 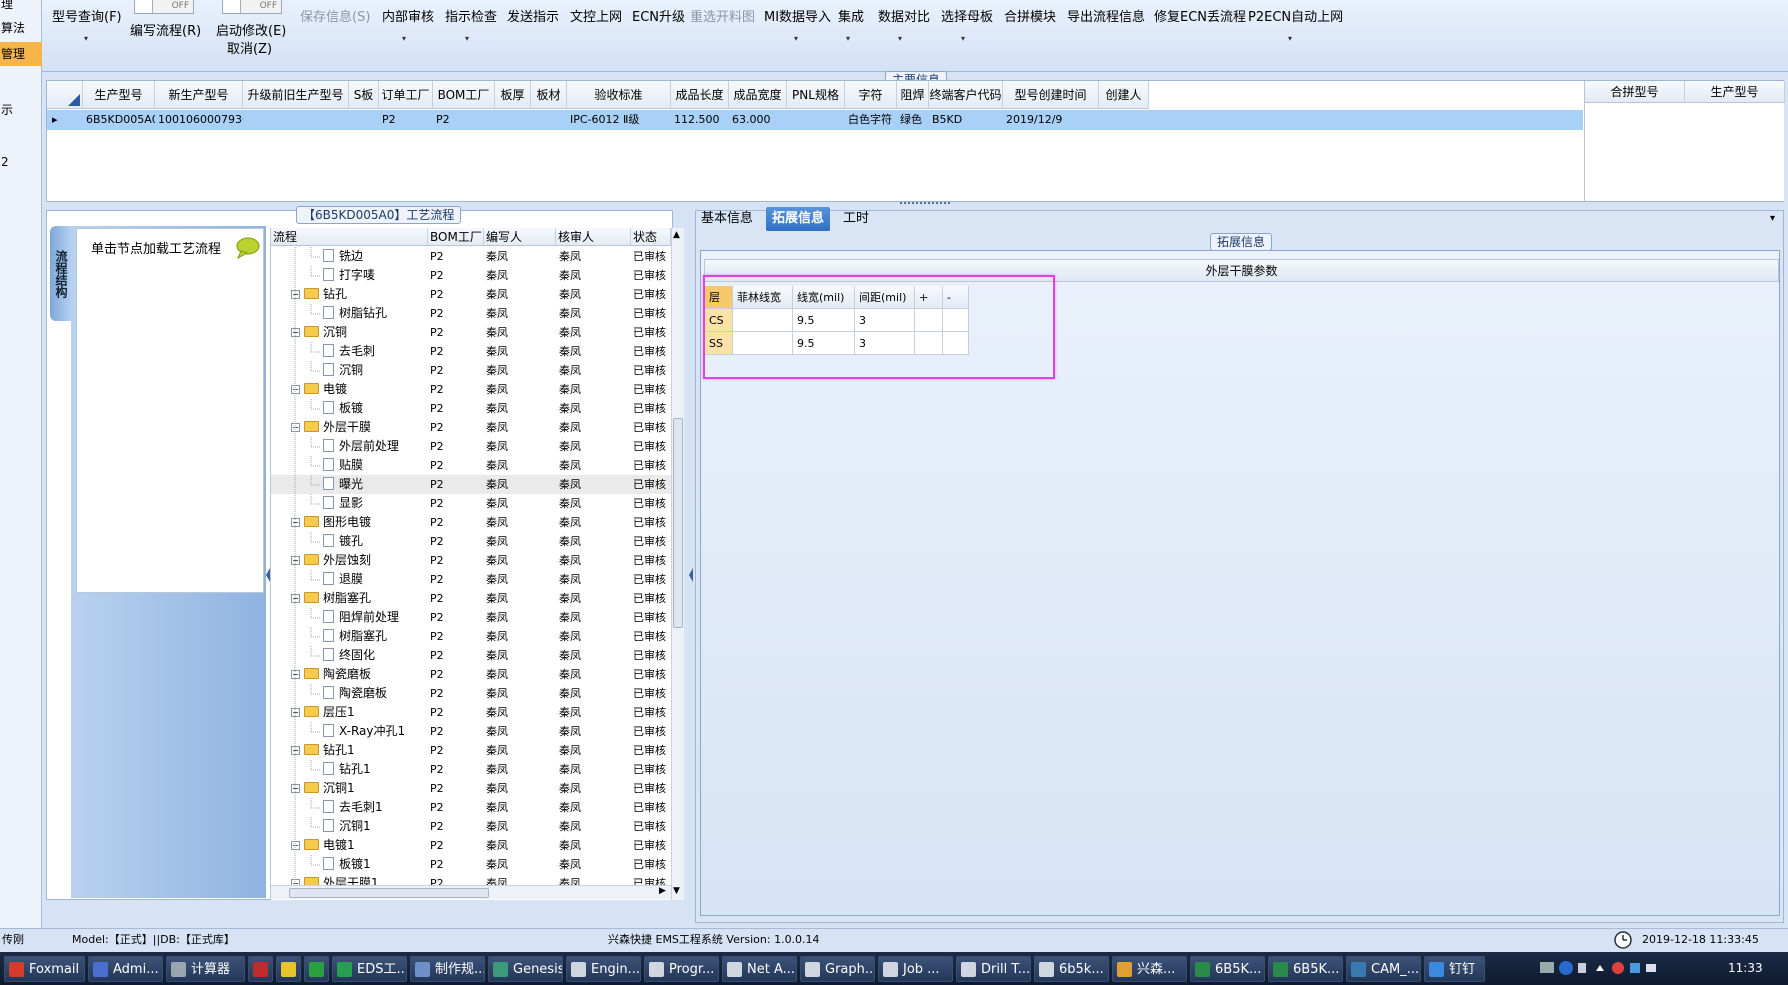 I want to click on taskbar-button: Genesis, so click(x=525, y=969).